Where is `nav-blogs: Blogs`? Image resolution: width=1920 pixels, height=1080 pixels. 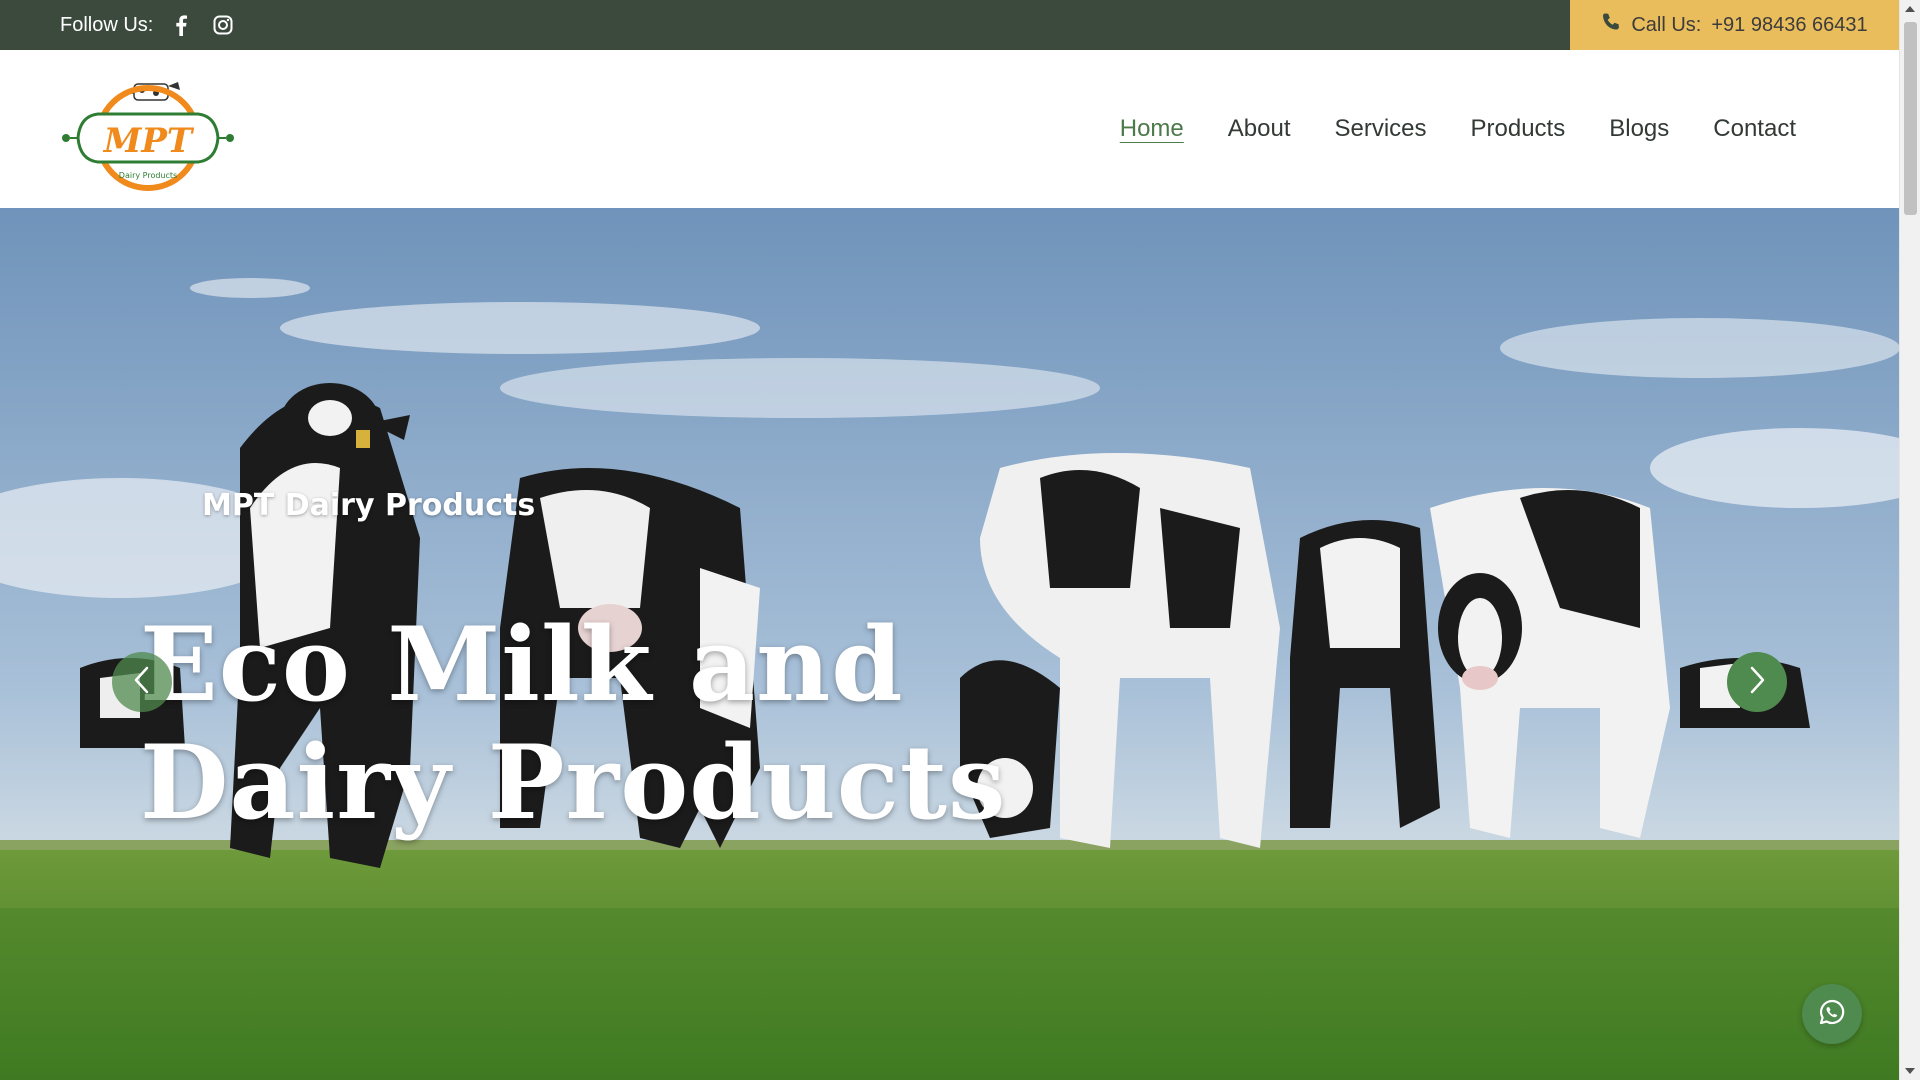
nav-blogs: Blogs is located at coordinates (1639, 129).